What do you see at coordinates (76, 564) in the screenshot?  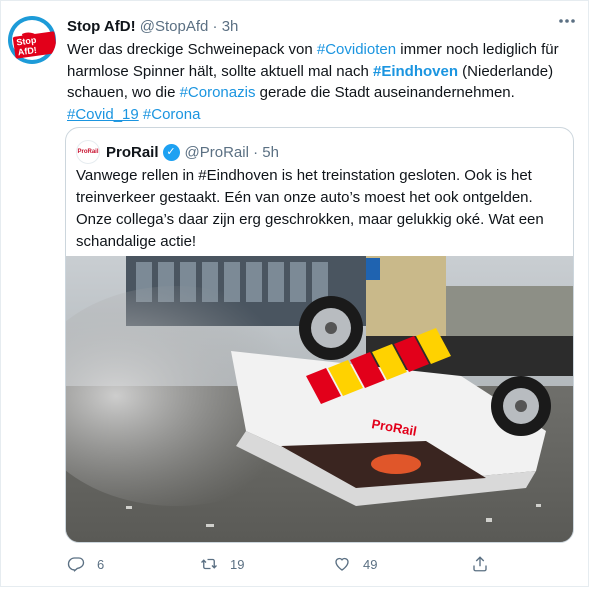 I see `reply-icon` at bounding box center [76, 564].